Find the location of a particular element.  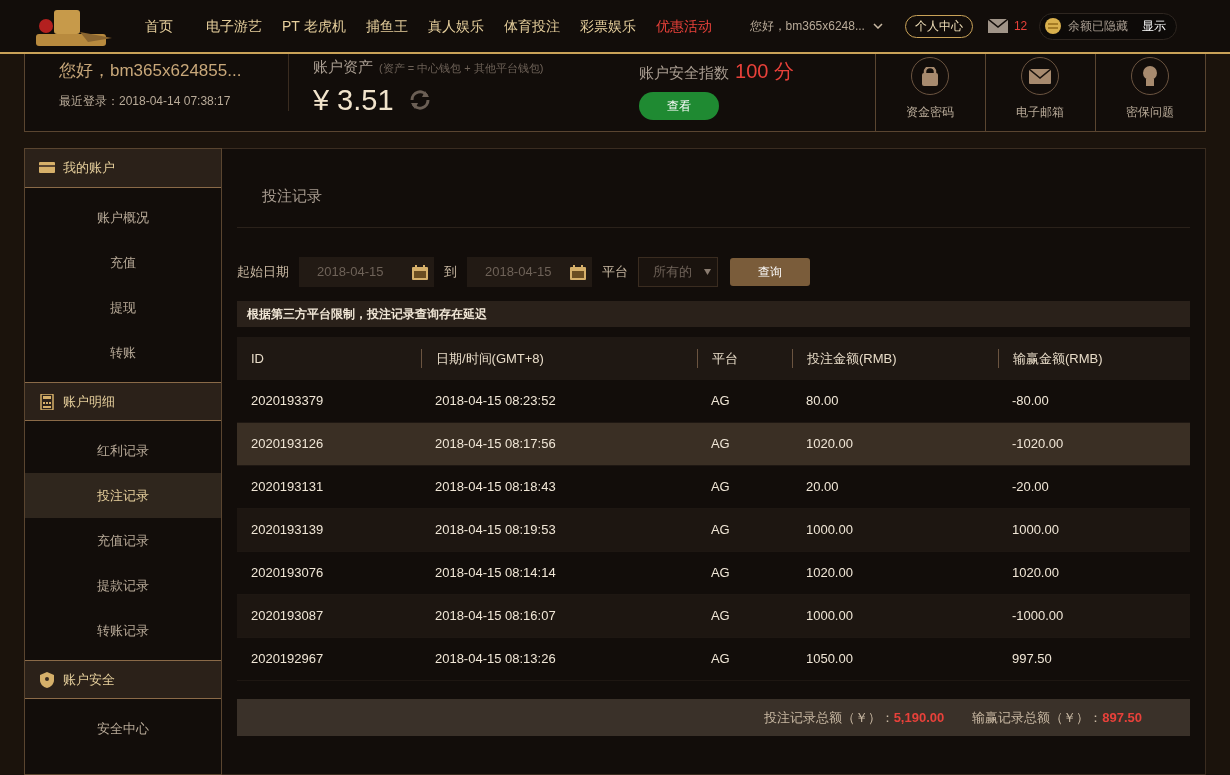

sidebar-item: 提现 is located at coordinates (123, 307).